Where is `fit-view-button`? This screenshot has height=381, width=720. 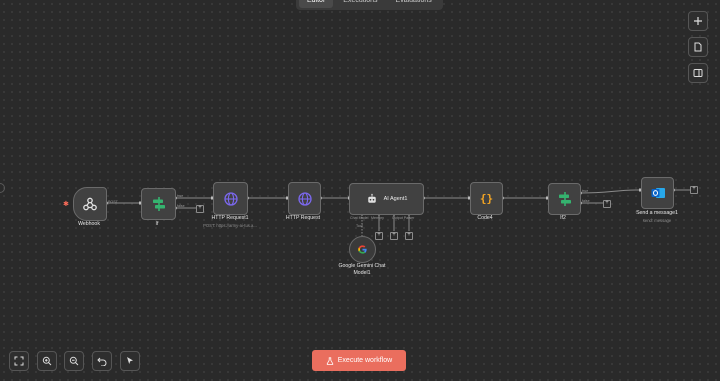 fit-view-button is located at coordinates (19, 361).